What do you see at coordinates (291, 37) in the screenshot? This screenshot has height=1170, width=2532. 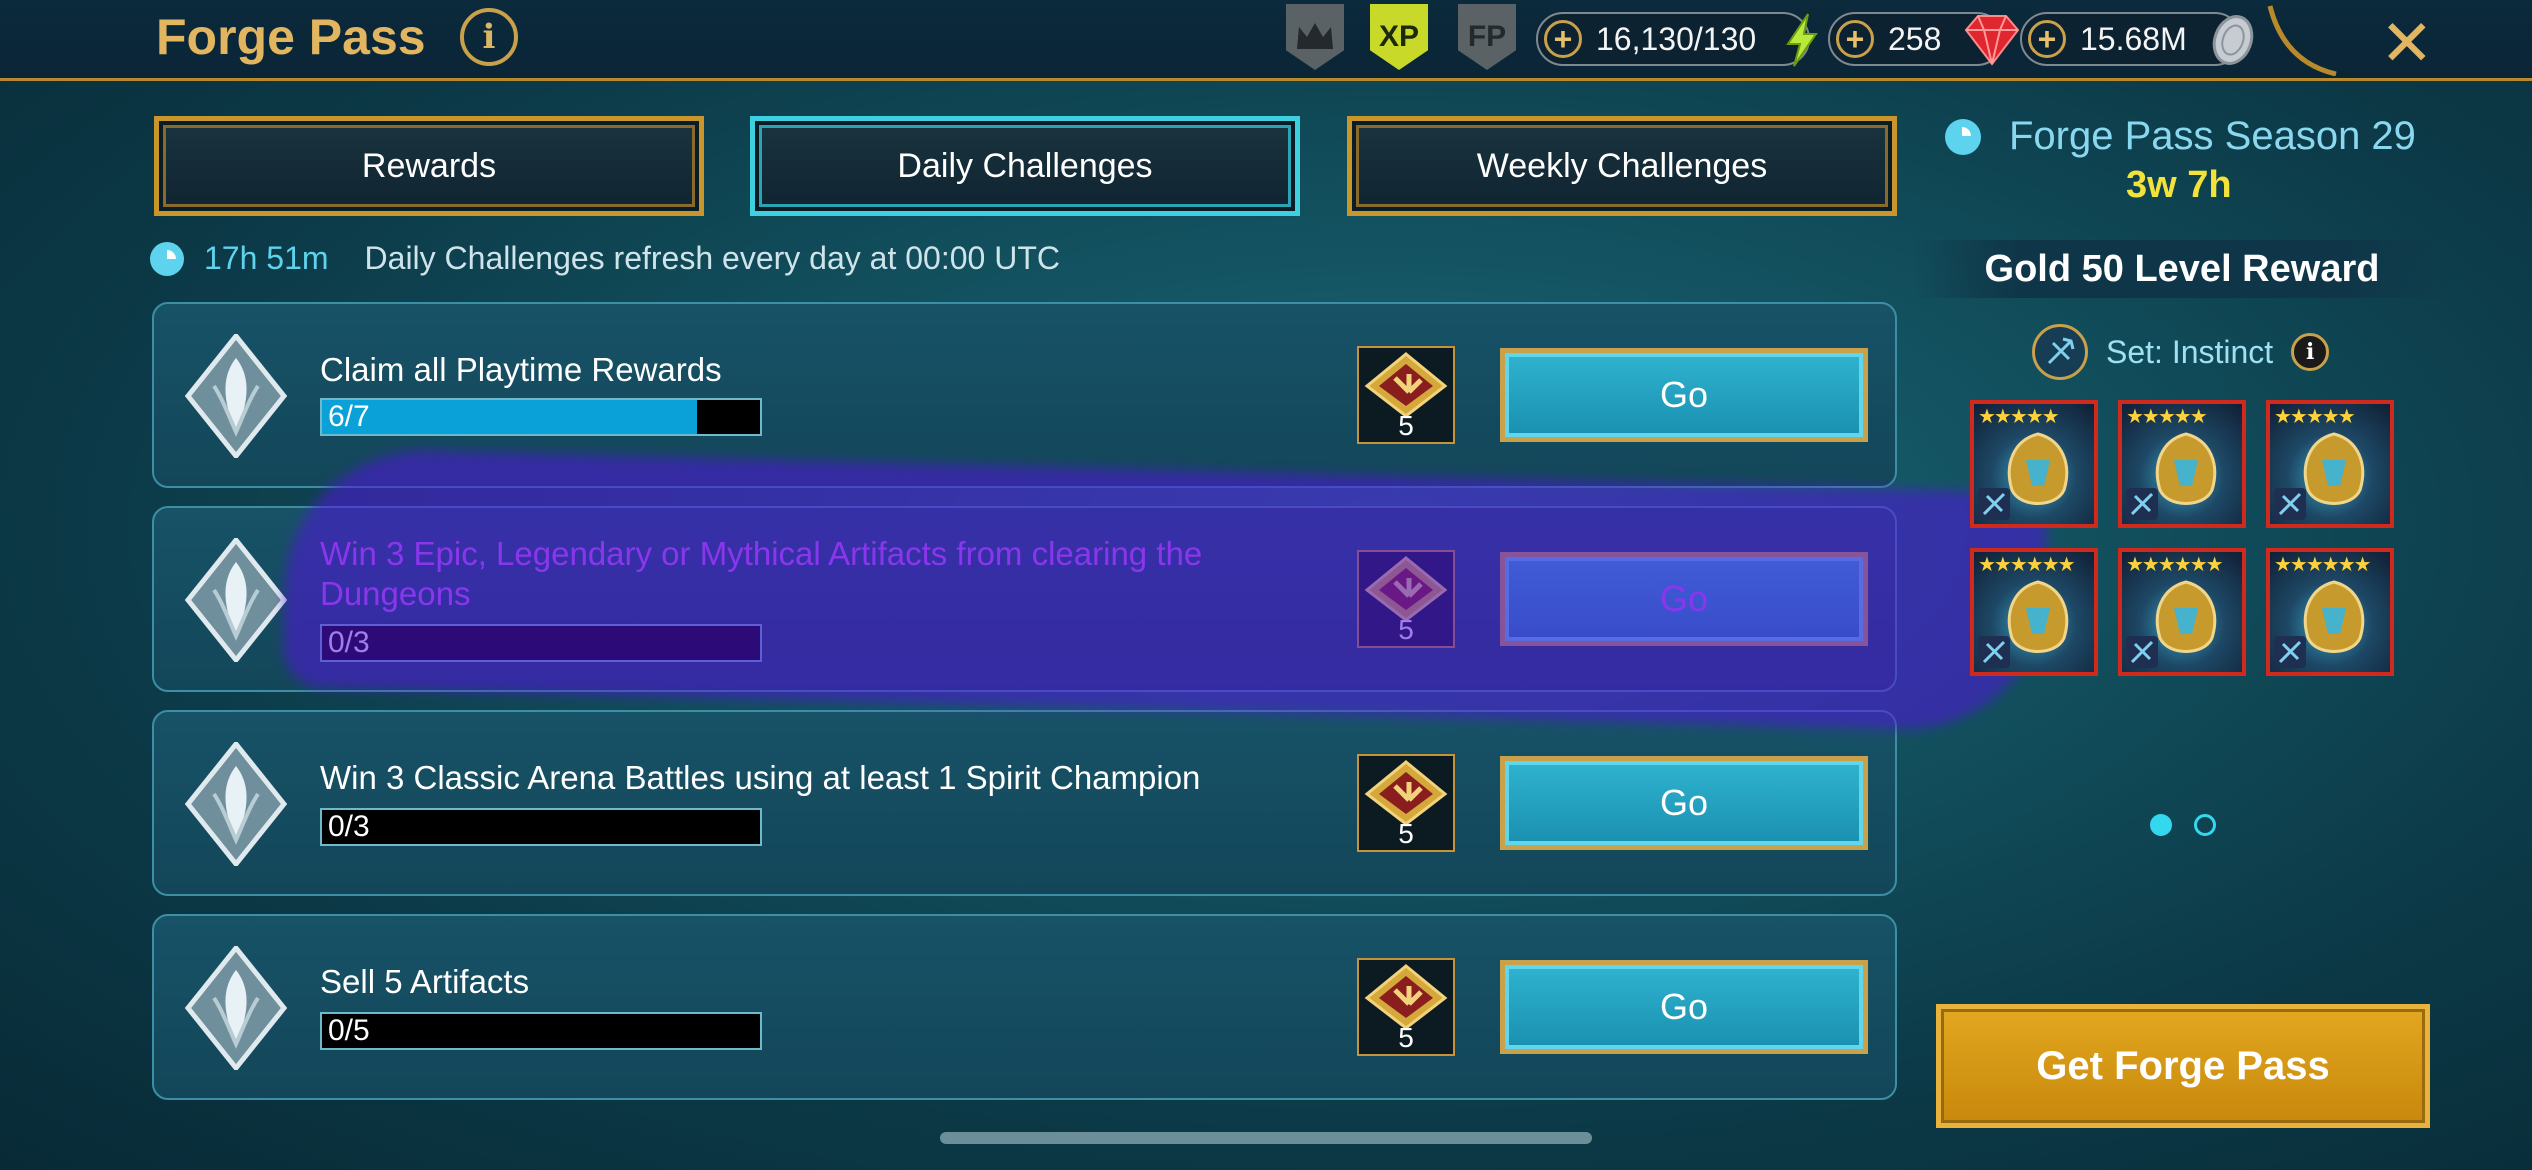 I see `page-title: Forge Pass` at bounding box center [291, 37].